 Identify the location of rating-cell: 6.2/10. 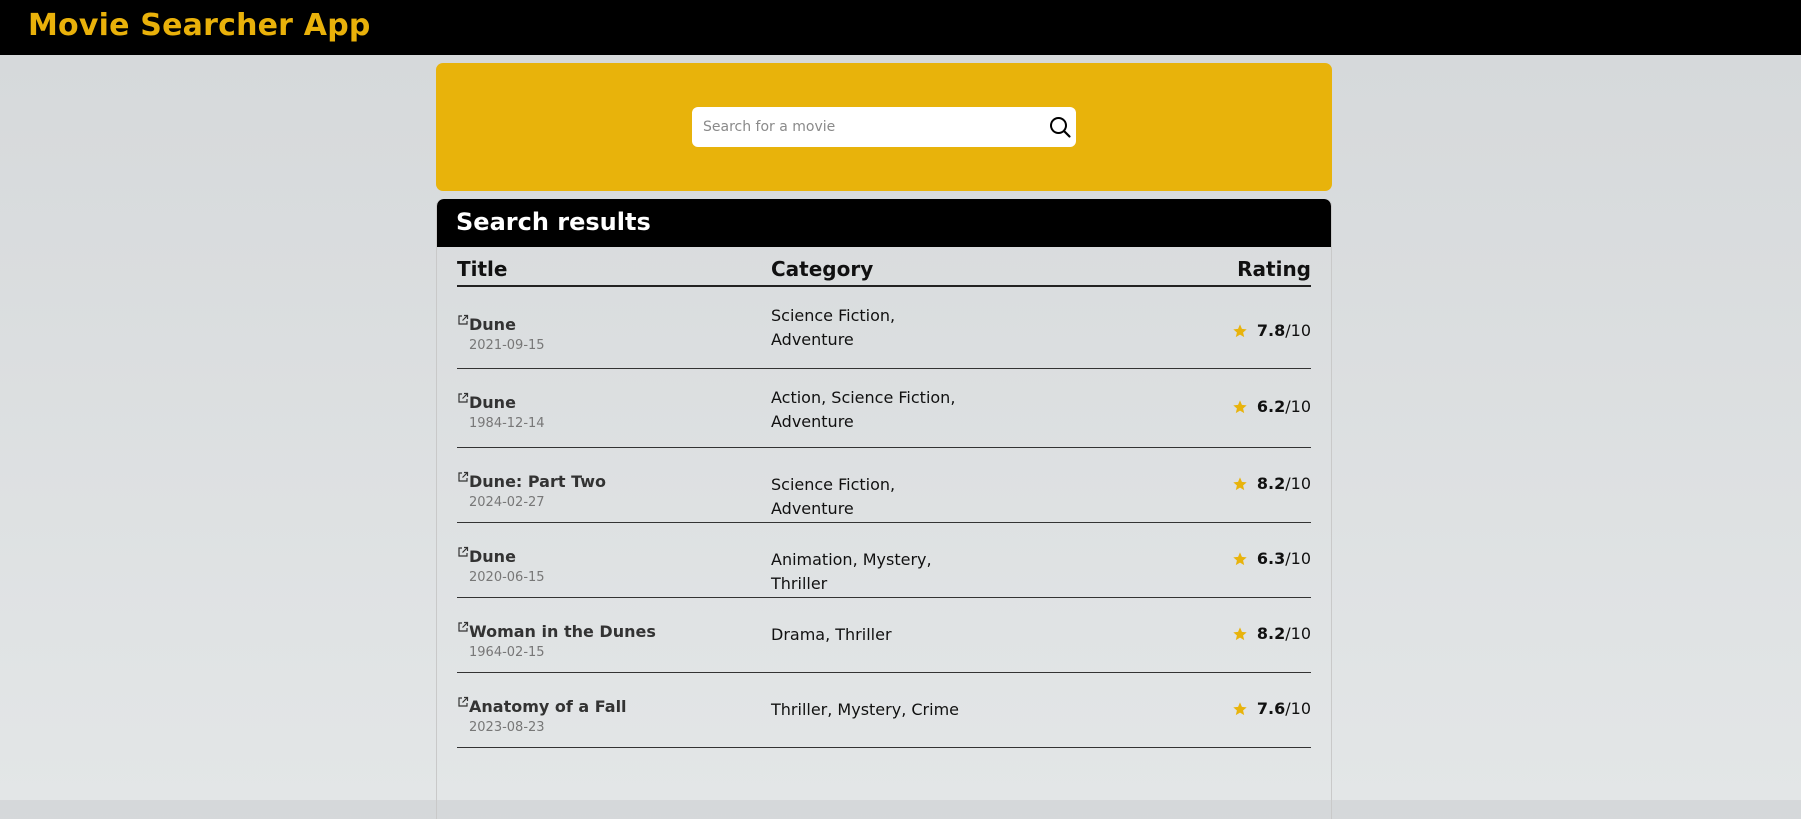
(1271, 406).